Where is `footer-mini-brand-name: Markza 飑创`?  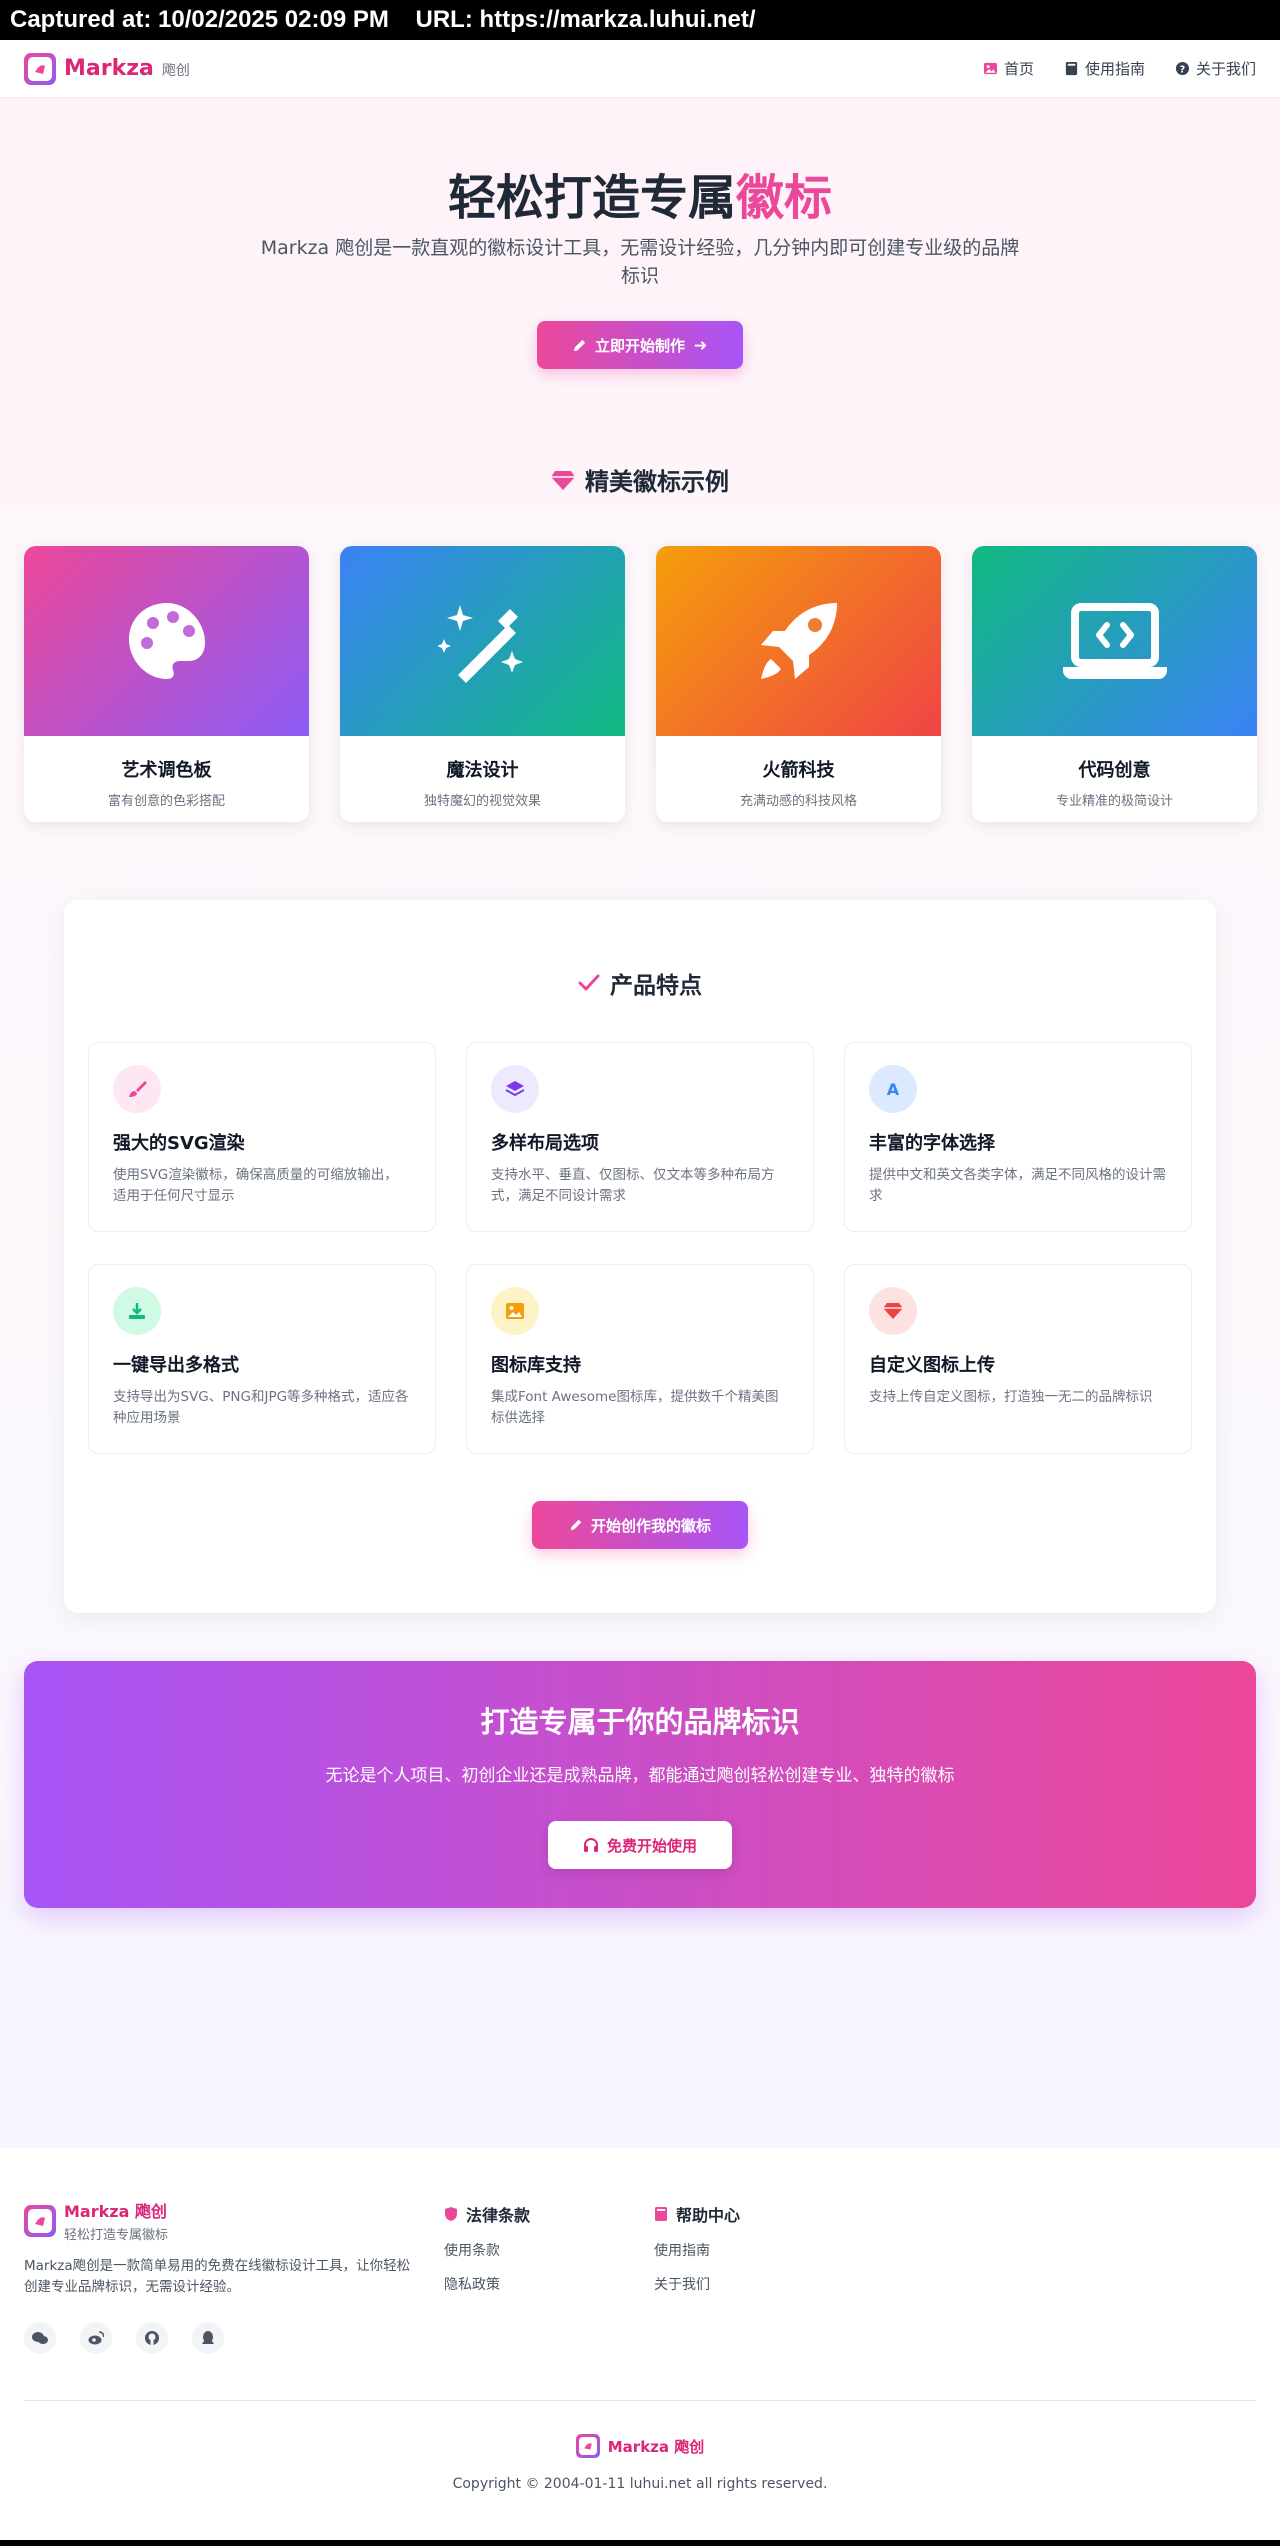
footer-mini-brand-name: Markza 飑创 is located at coordinates (656, 2446).